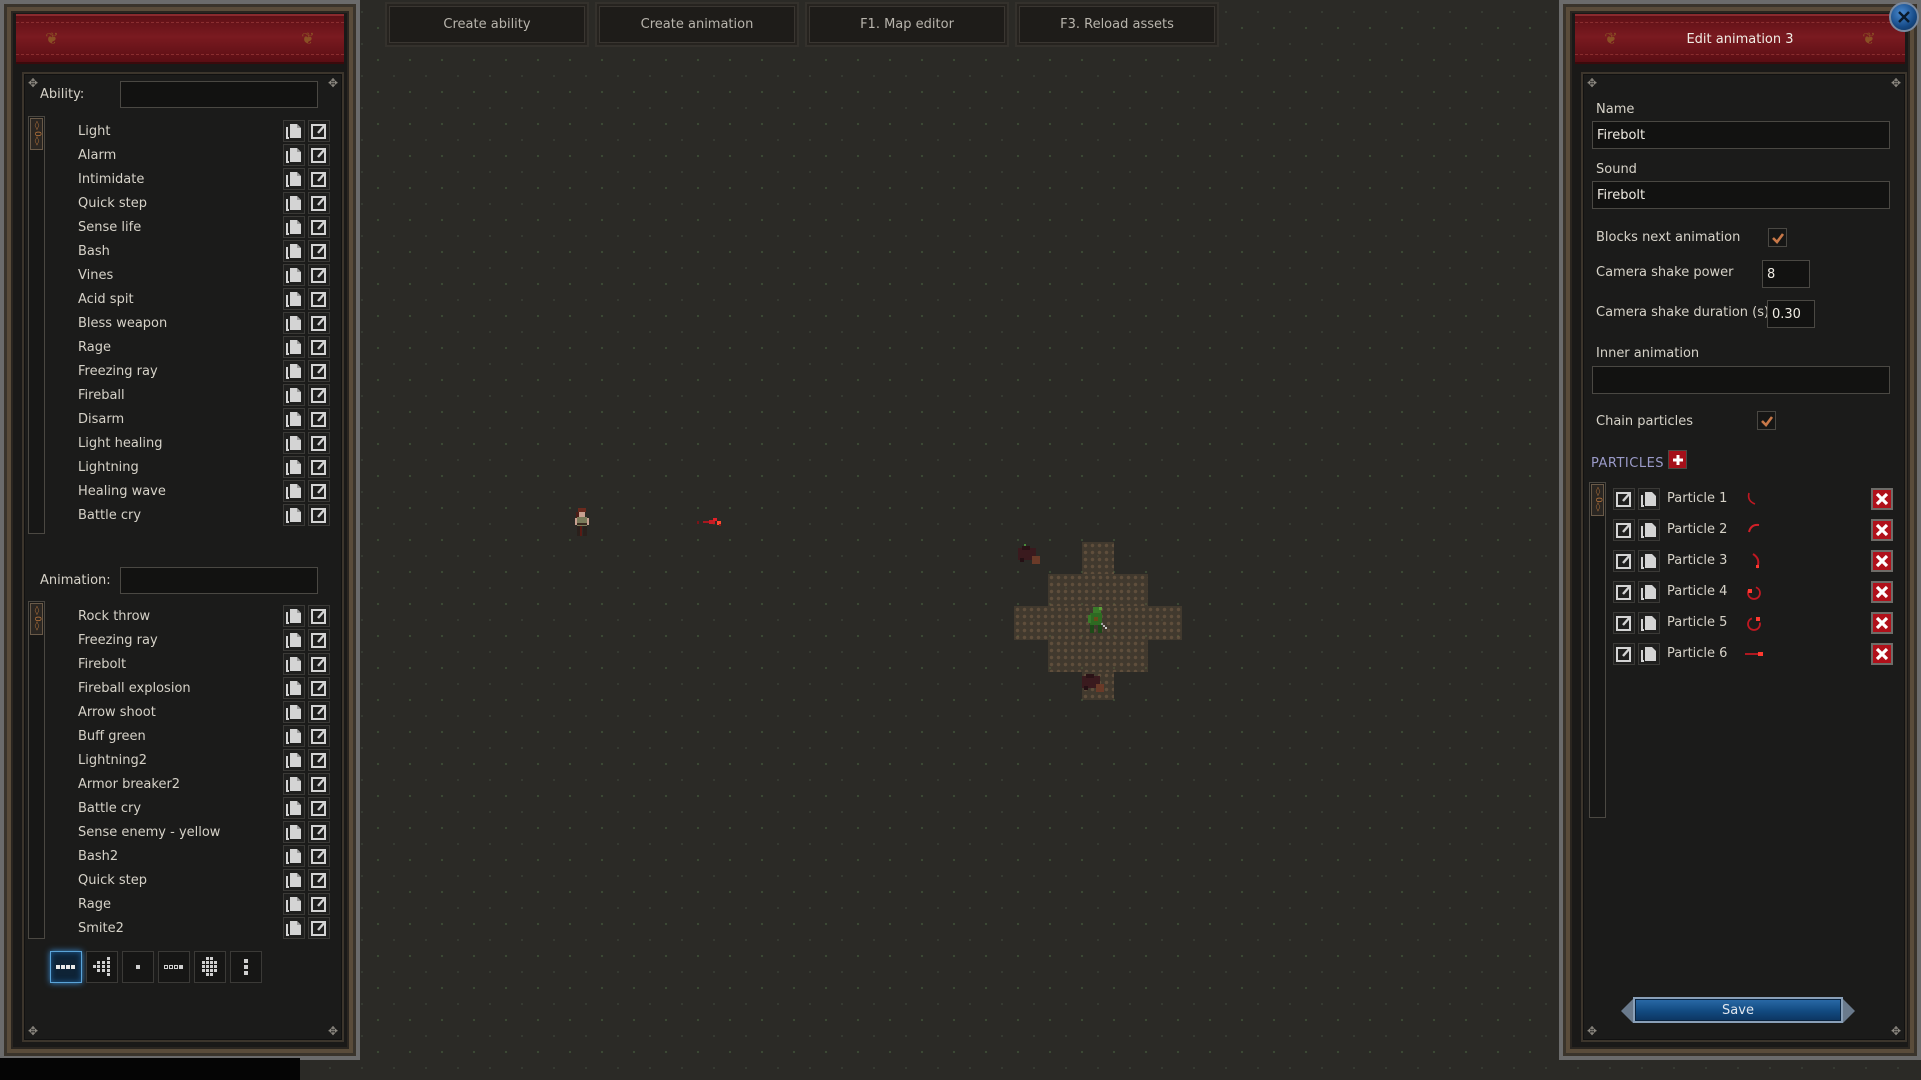 The height and width of the screenshot is (1080, 1921). What do you see at coordinates (1753, 529) in the screenshot?
I see `particle-row: Particle 2` at bounding box center [1753, 529].